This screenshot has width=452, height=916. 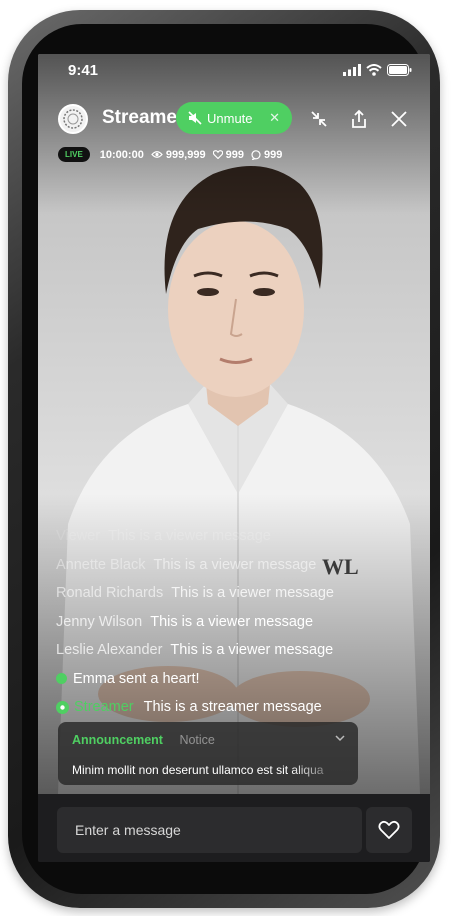 I want to click on heart-event: Emma sent a heart!, so click(x=241, y=679).